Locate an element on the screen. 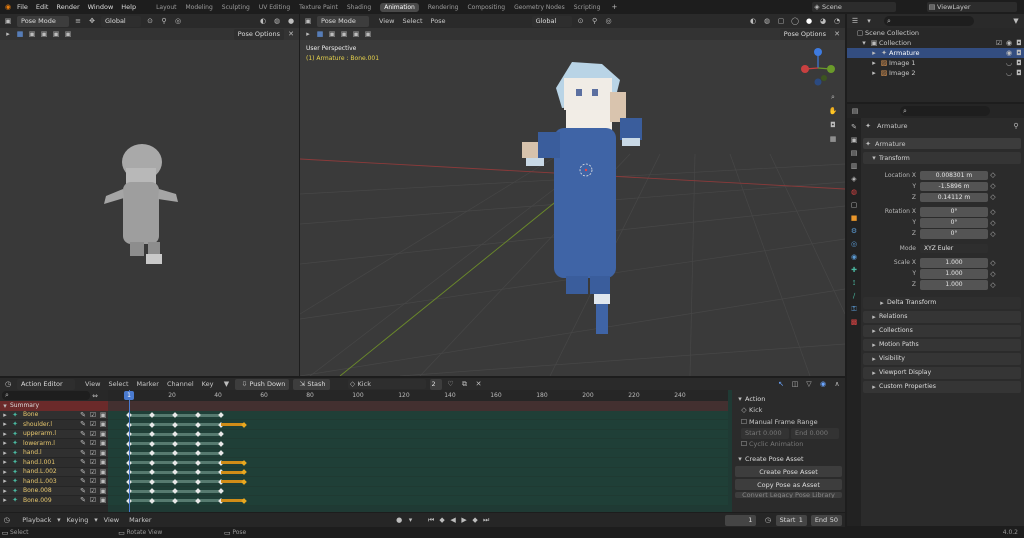 The image size is (1024, 538). create-pose-asset-button: Create Pose Asset is located at coordinates (788, 471).